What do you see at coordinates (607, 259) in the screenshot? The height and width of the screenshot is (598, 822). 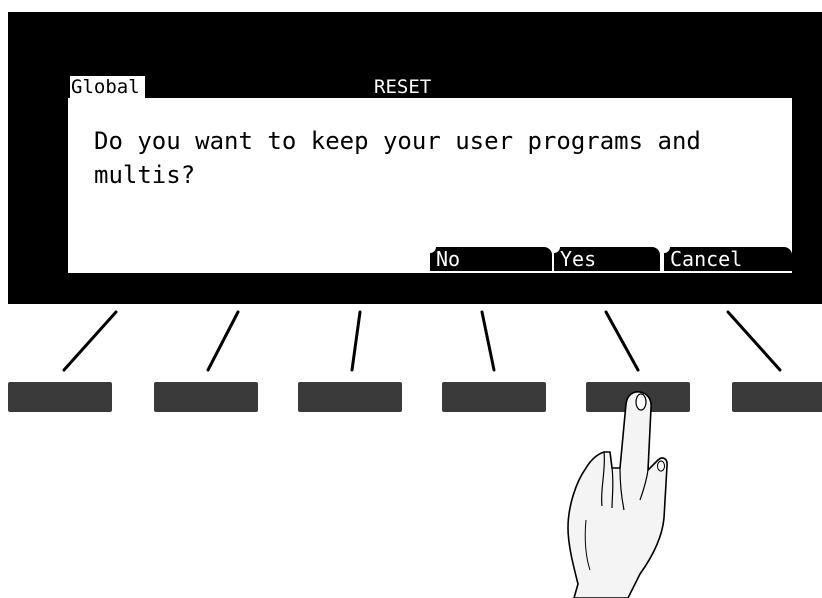 I see `softkey-yes: Yes` at bounding box center [607, 259].